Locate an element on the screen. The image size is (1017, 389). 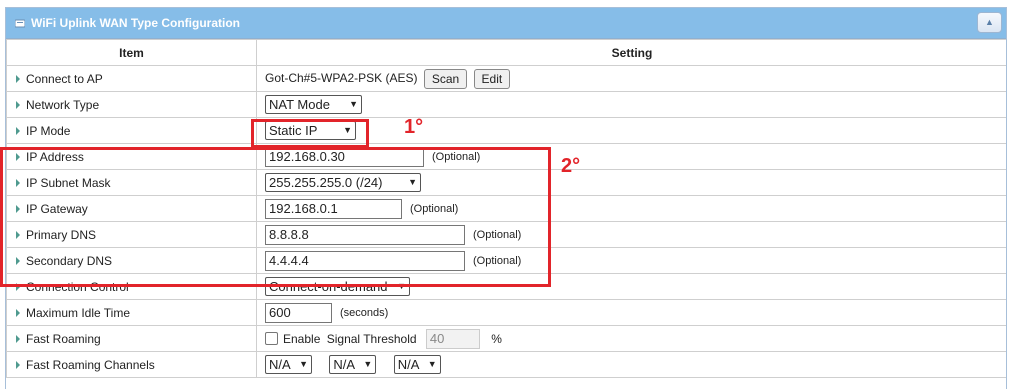
row-network-type: Network Type NAT Mode ▼ is located at coordinates (506, 104).